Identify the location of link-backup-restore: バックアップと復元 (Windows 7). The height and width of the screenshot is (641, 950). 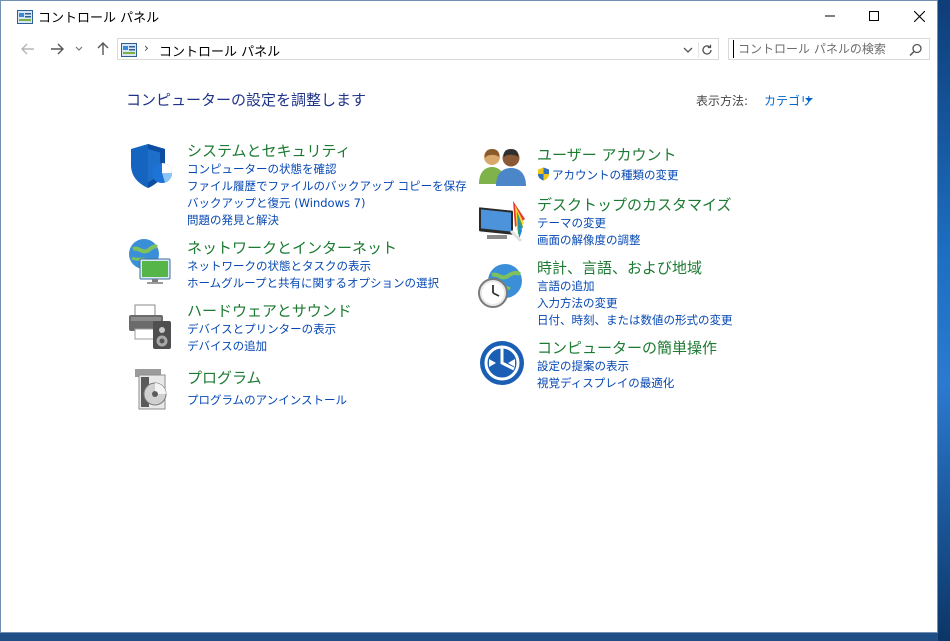
(276, 203).